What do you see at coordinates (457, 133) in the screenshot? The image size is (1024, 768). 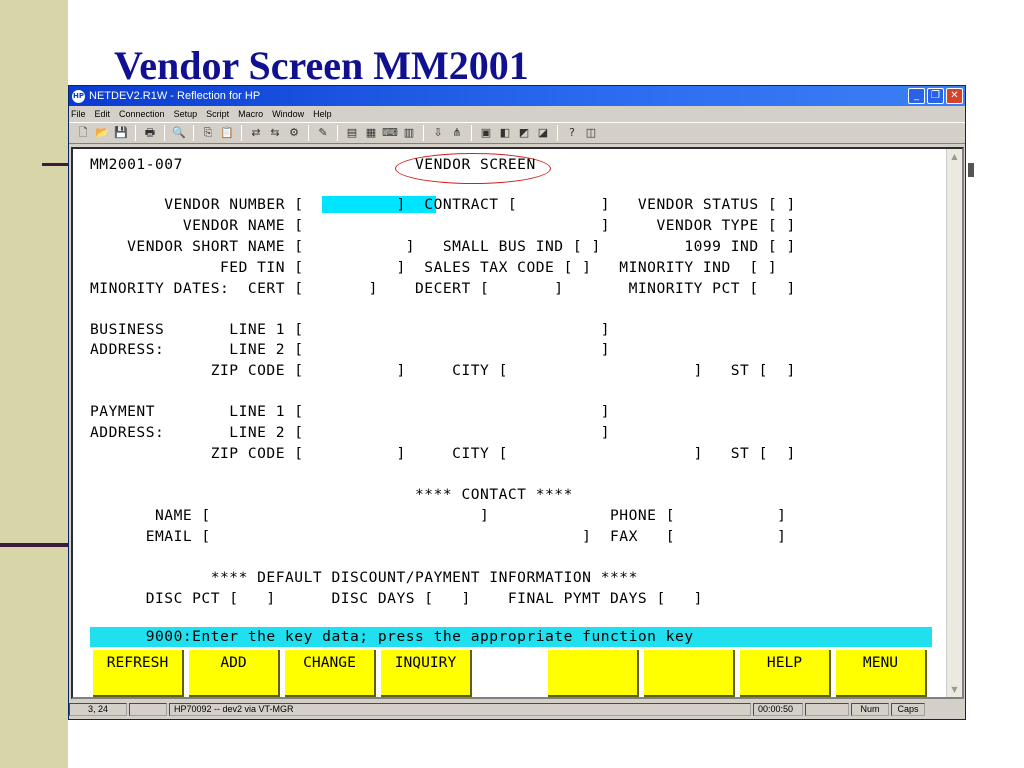 I see `network-icon: ⋔` at bounding box center [457, 133].